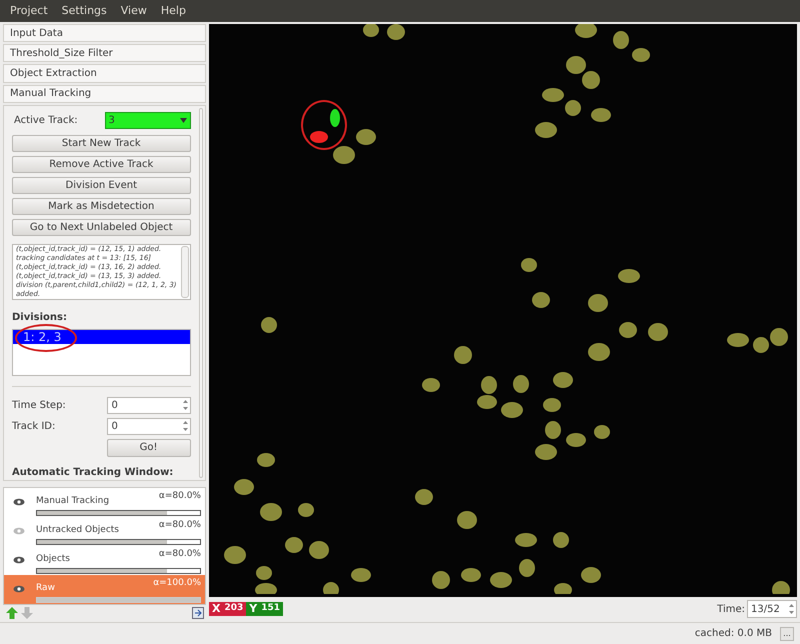  I want to click on time-spinbox: 13/52, so click(772, 609).